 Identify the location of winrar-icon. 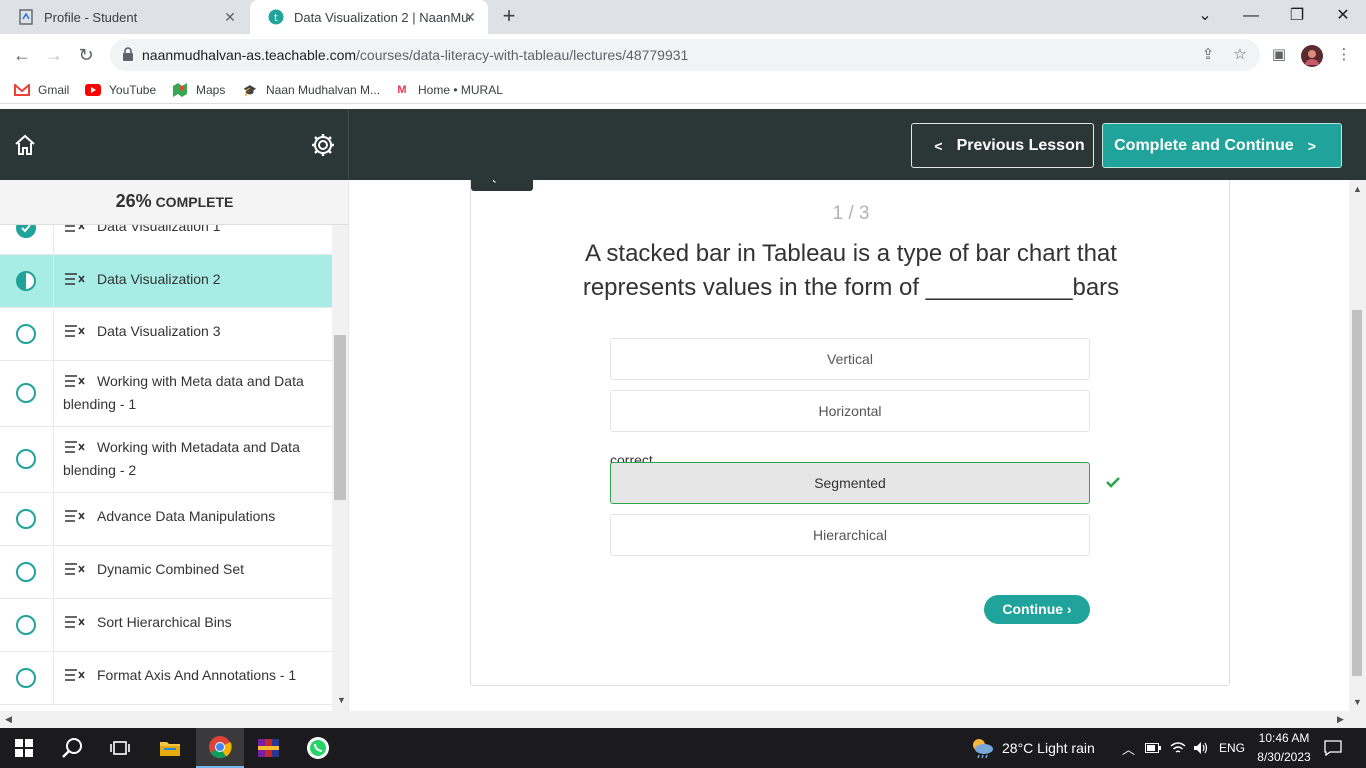
(269, 748).